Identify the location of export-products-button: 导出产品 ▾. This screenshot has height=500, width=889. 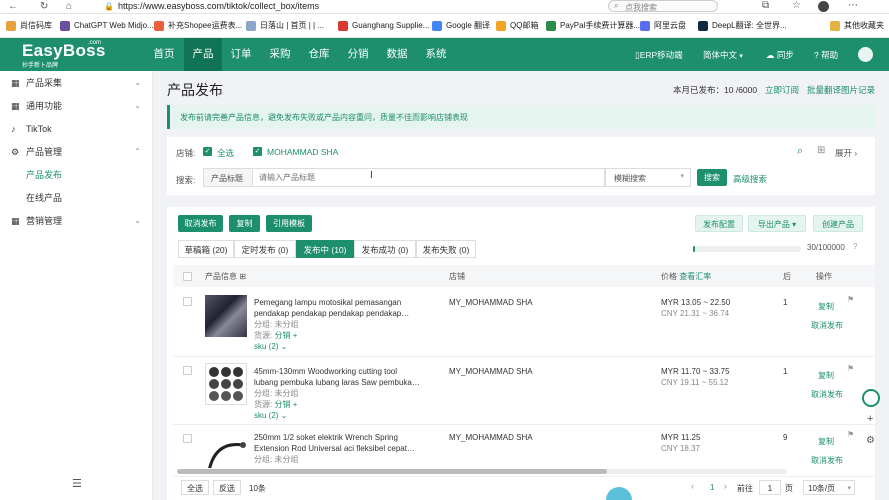
(777, 223).